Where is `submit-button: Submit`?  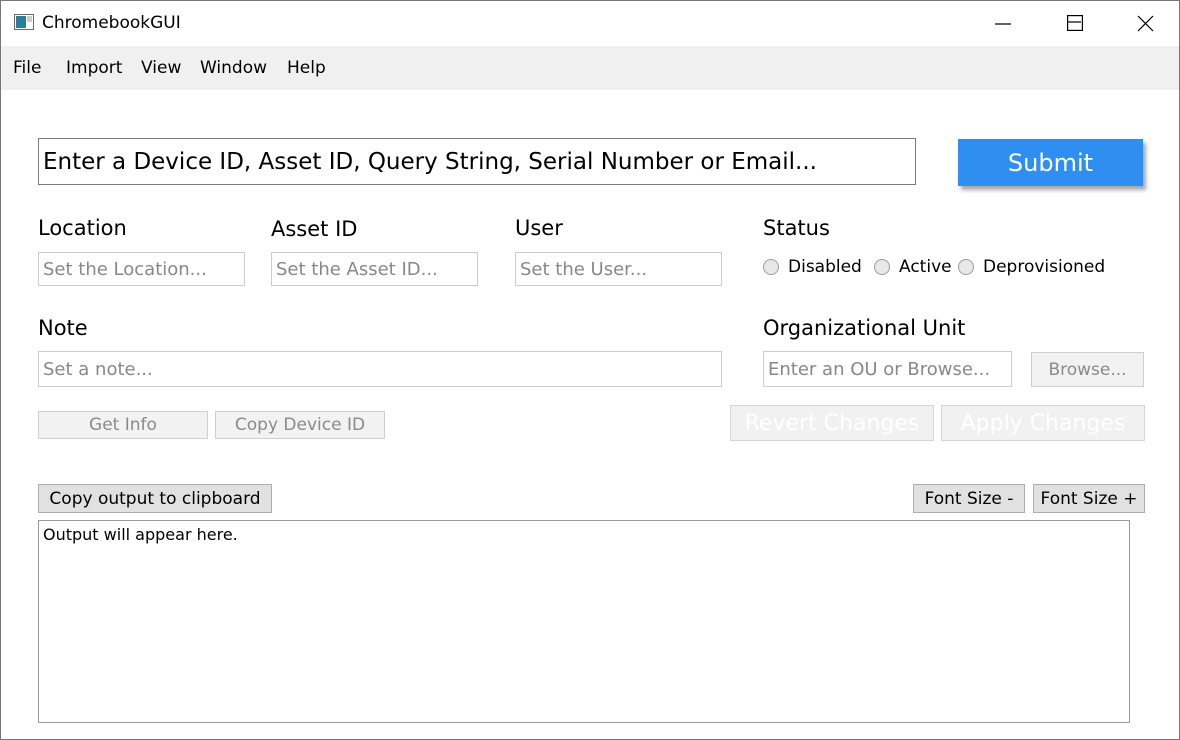 submit-button: Submit is located at coordinates (1050, 162).